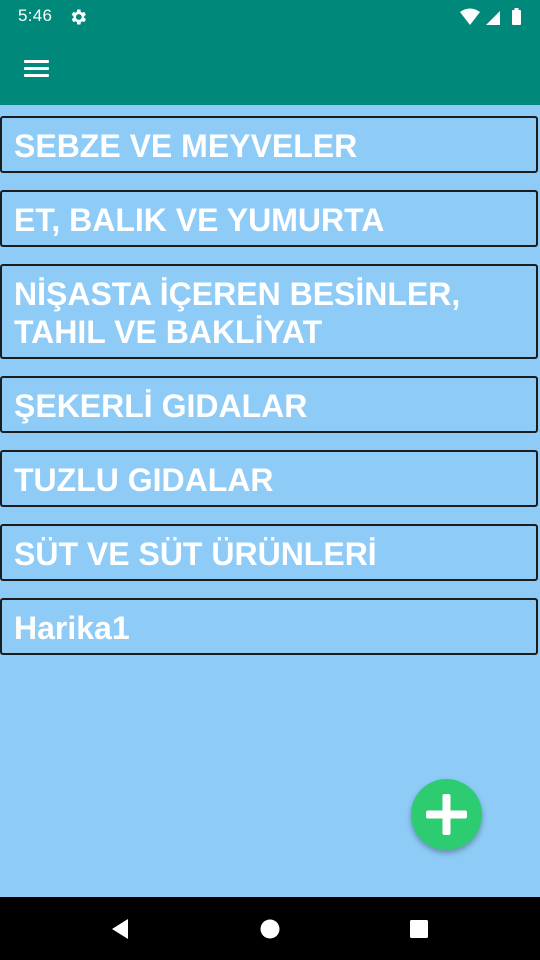  Describe the element at coordinates (269, 144) in the screenshot. I see `category-item-sebze-ve-meyveler: SEBZE VE MEYVELER` at that location.